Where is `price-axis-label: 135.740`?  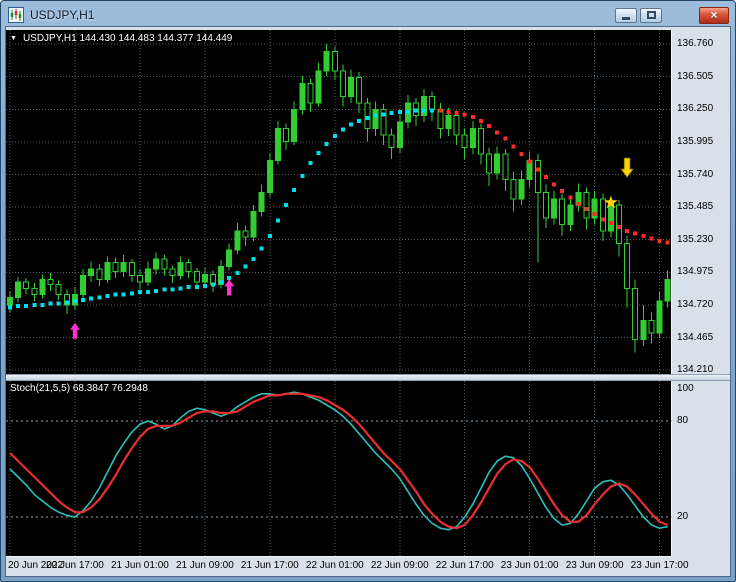
price-axis-label: 135.740 is located at coordinates (695, 174).